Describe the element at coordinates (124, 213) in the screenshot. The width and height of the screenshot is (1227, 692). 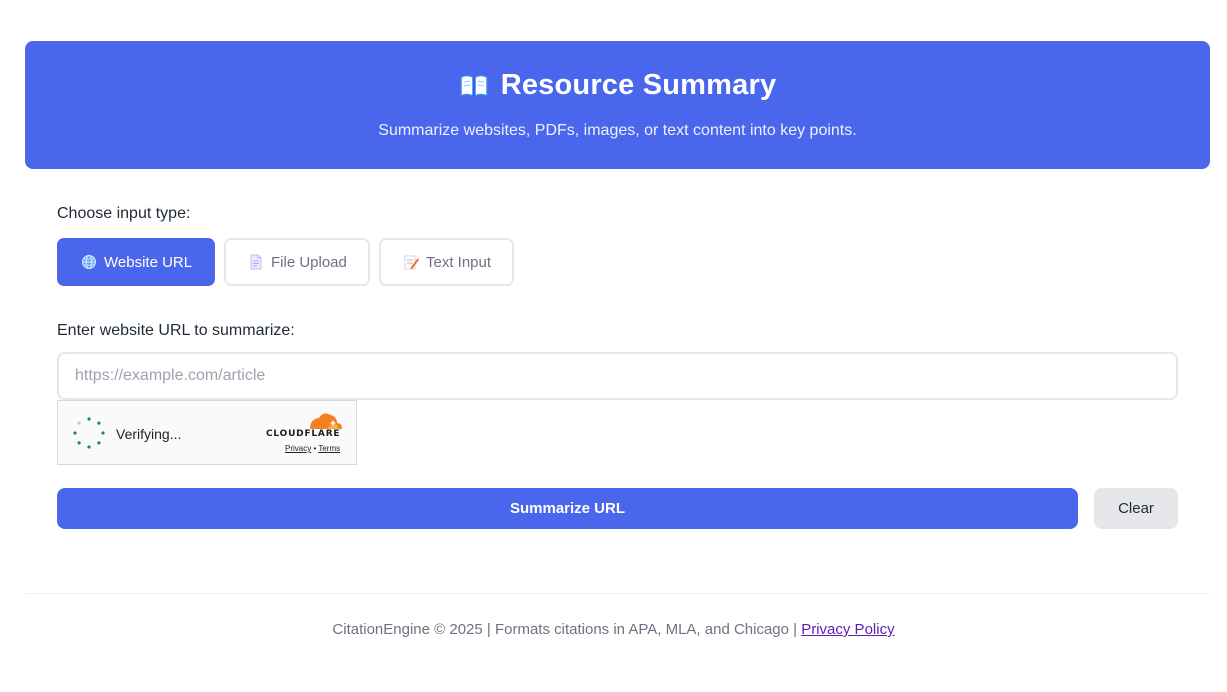
I see `input-type-label: Choose input type:` at that location.